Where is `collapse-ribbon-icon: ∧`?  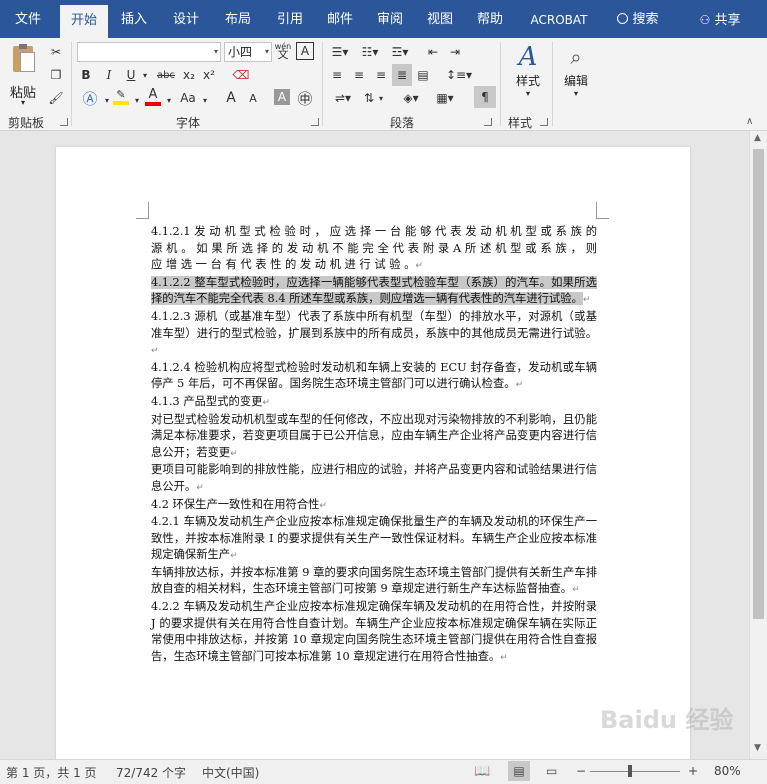
collapse-ribbon-icon: ∧ is located at coordinates (749, 121).